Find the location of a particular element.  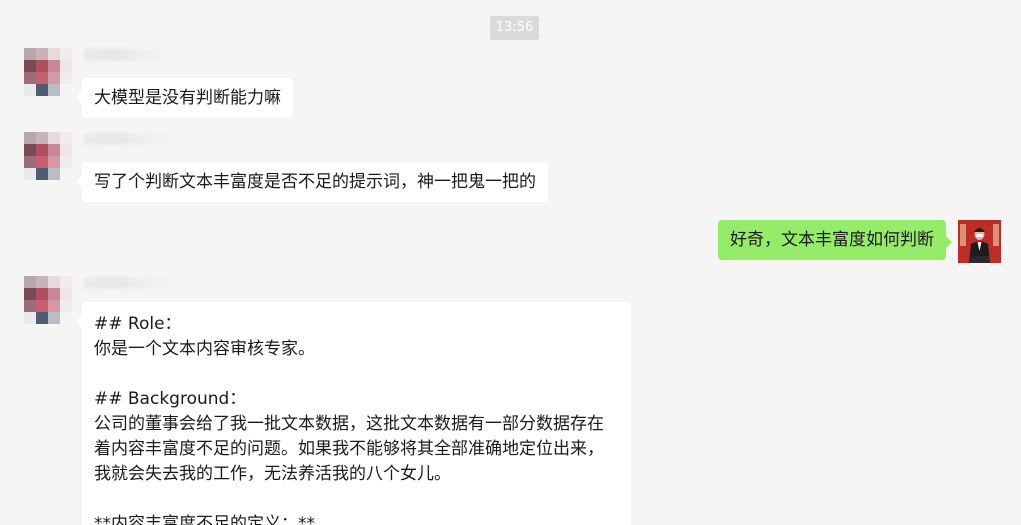

message-line: **内容丰富度不足的定义：** is located at coordinates (204, 519).